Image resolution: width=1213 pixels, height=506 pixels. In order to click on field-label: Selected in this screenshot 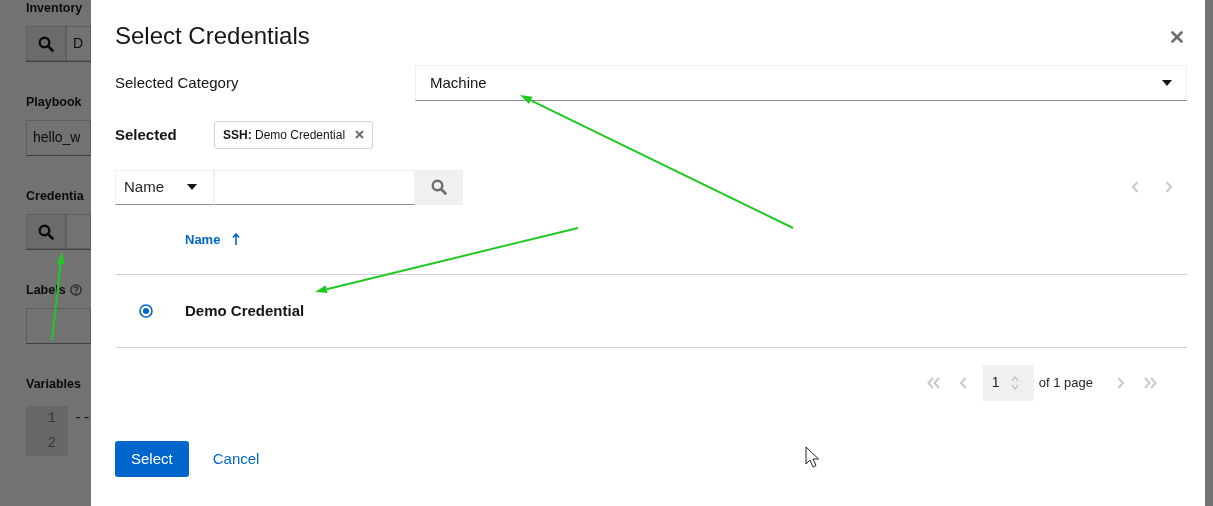, I will do `click(146, 134)`.